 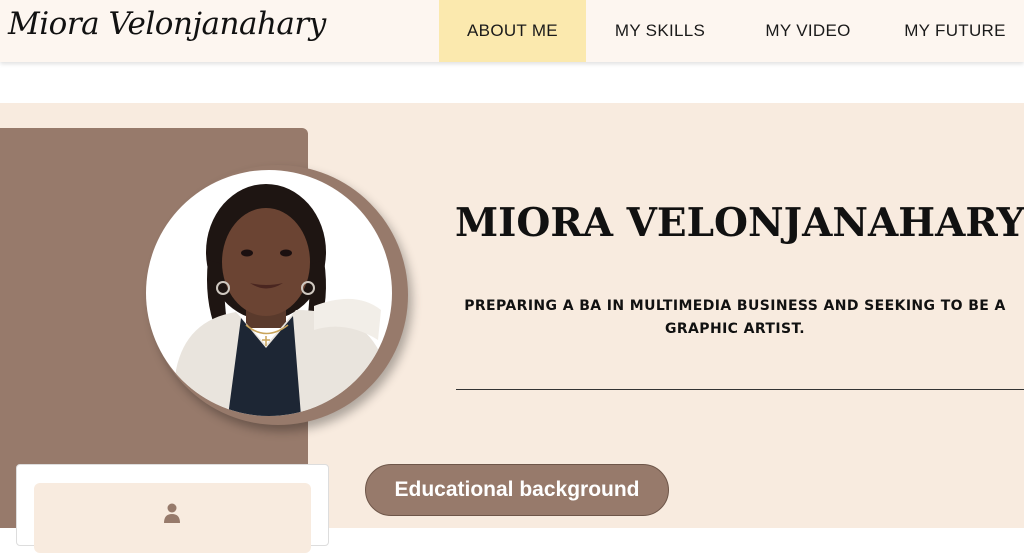 I want to click on profile-card, so click(x=172, y=508).